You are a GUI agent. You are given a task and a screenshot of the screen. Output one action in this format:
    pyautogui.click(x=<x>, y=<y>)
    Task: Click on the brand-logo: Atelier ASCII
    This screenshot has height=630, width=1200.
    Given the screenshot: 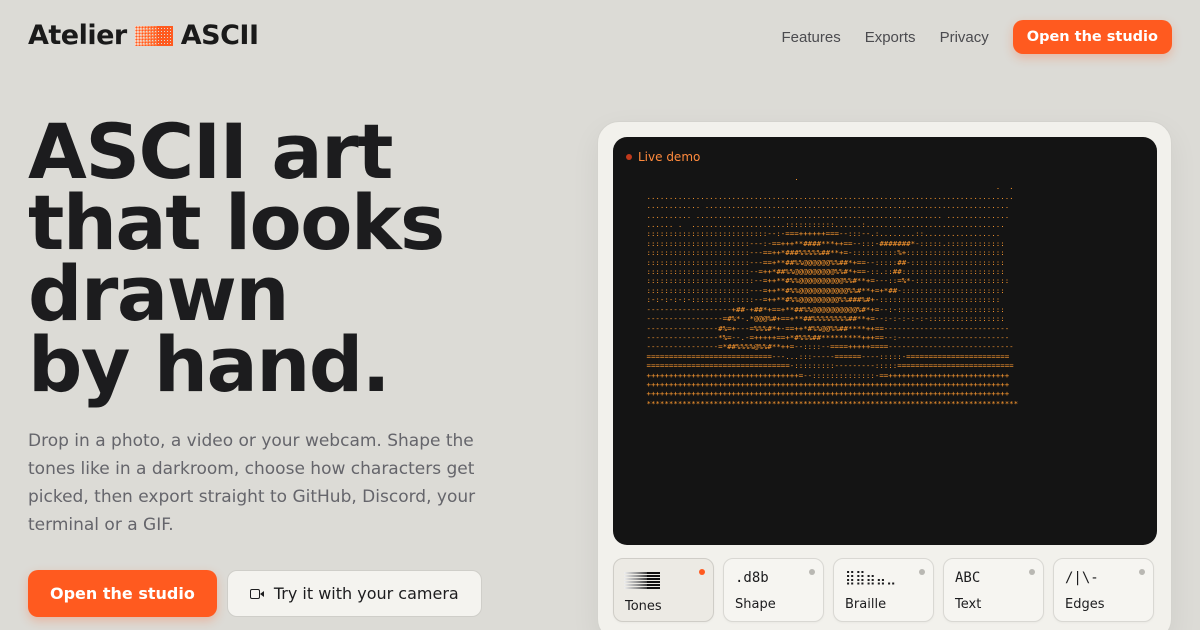 What is the action you would take?
    pyautogui.click(x=143, y=35)
    